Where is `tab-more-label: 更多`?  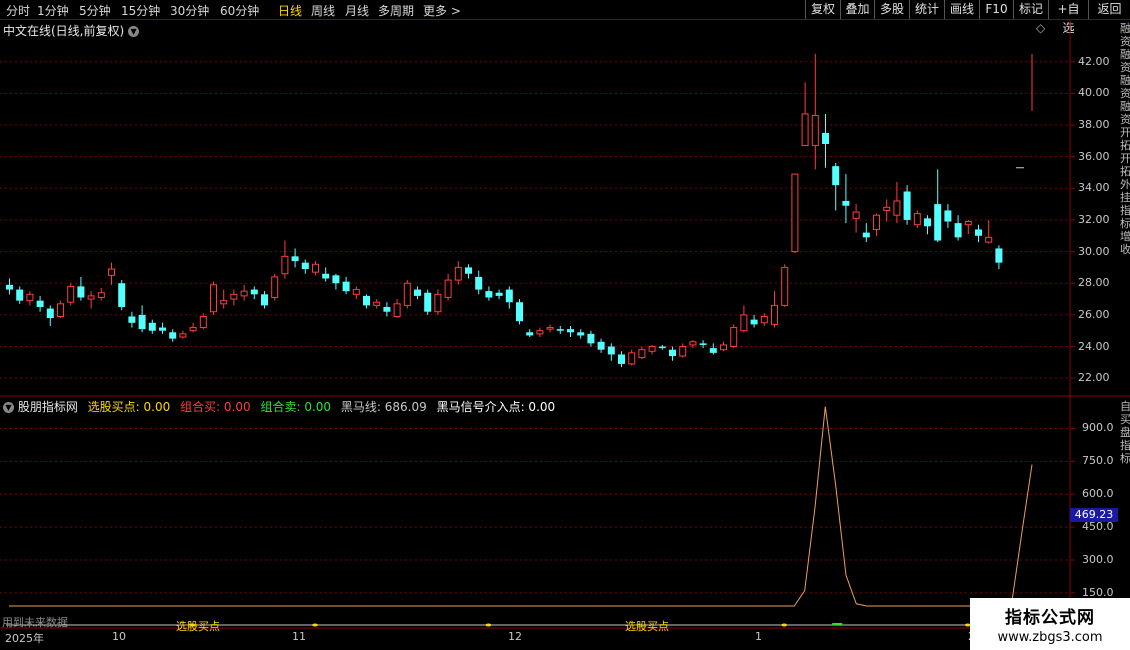 tab-more-label: 更多 is located at coordinates (435, 11).